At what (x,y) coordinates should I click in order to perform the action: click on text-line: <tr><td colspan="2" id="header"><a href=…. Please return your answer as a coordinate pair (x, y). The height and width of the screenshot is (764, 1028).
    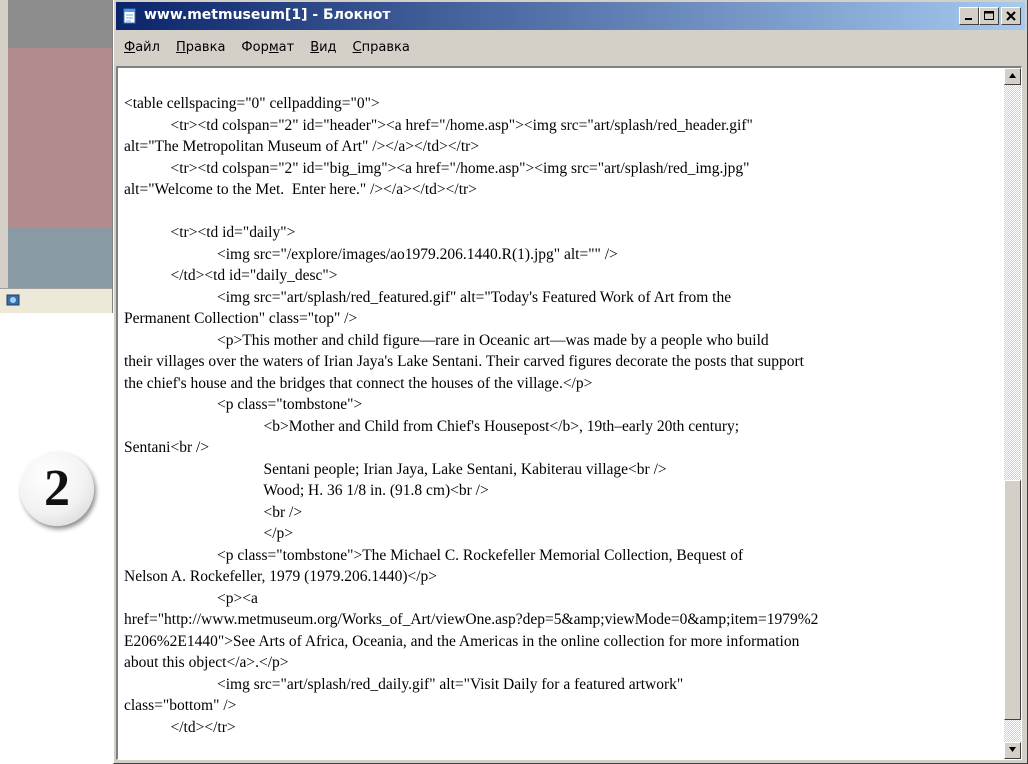
    Looking at the image, I should click on (438, 125).